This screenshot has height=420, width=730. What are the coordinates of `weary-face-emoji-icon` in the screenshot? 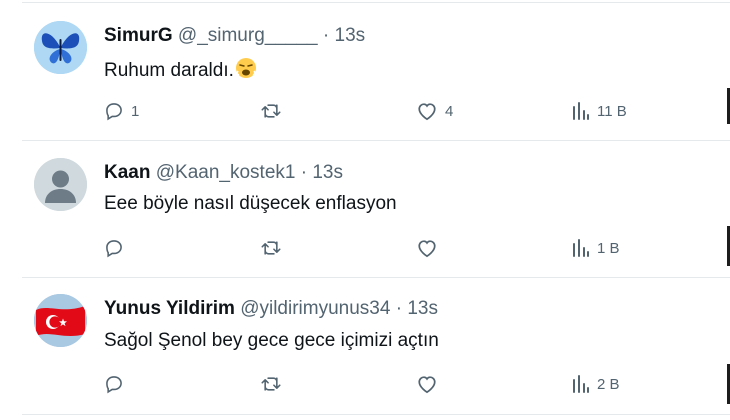 It's located at (245, 68).